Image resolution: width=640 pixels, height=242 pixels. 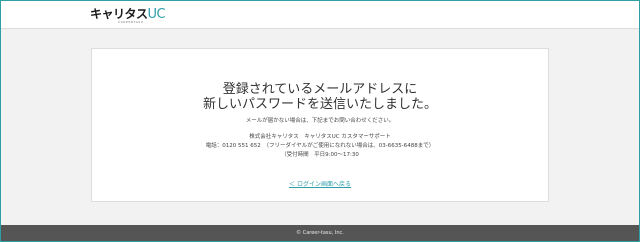 What do you see at coordinates (319, 104) in the screenshot?
I see `title-line-2: 新しいパスワードを送信いたしました。` at bounding box center [319, 104].